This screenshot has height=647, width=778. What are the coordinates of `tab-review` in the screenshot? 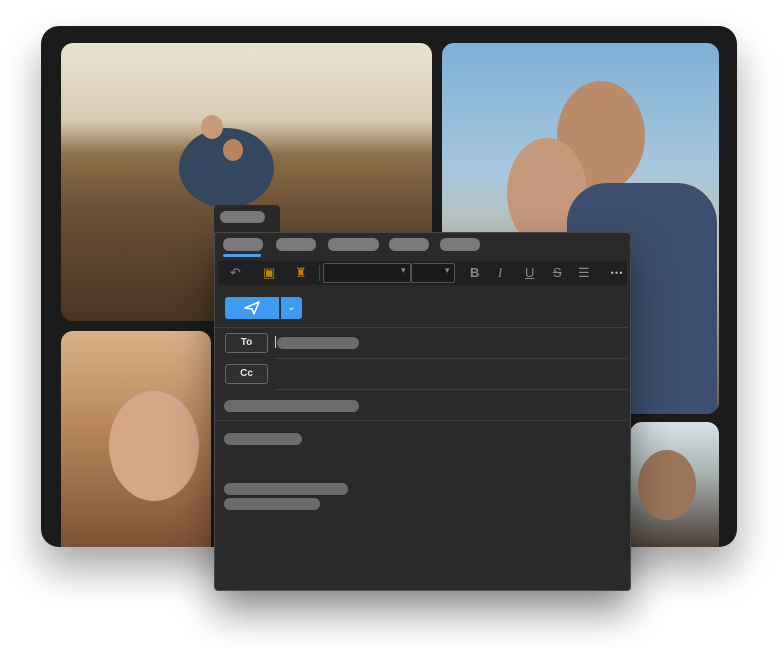 It's located at (409, 244).